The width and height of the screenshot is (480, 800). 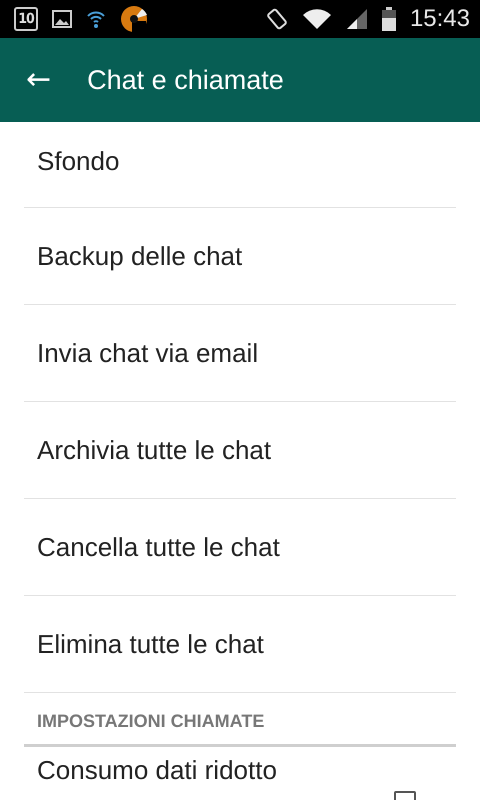 I want to click on settings-item: Elimina tutte le chat, so click(x=240, y=644).